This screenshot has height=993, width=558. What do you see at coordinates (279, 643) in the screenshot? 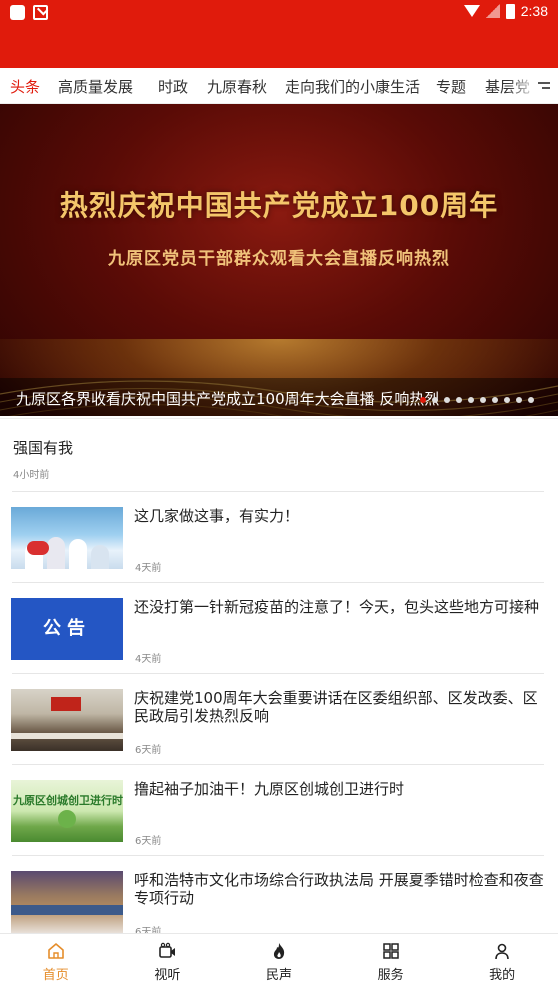
I see `list-item: 公告 还没打第一针新冠疫苗的注意了！今天，包头这些地方可接种 4天前` at bounding box center [279, 643].